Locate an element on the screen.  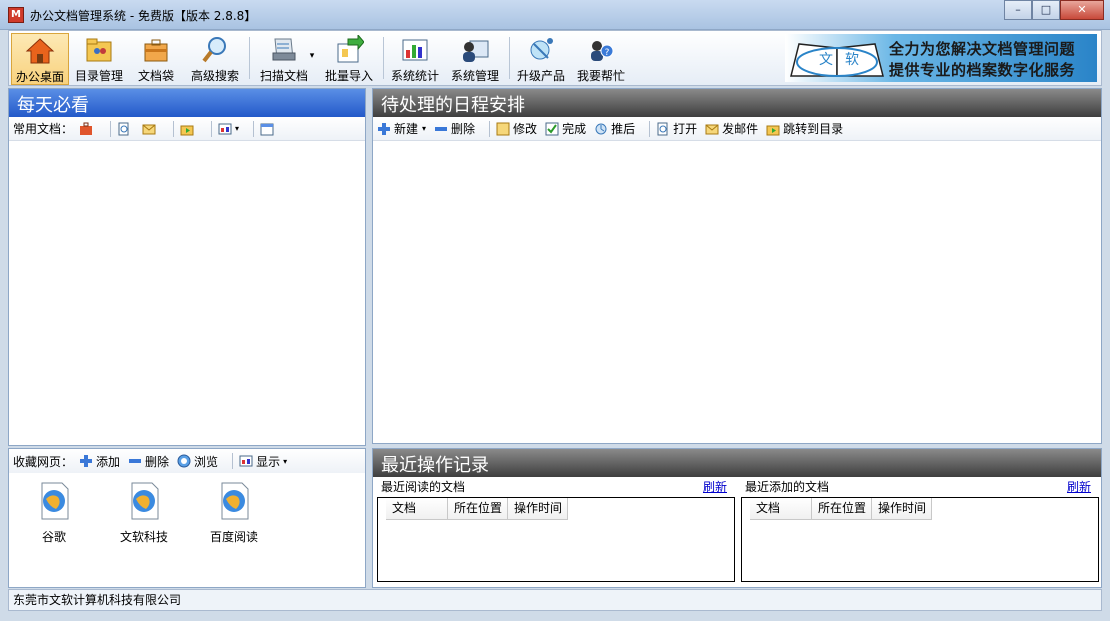
scan-dropdown-arrow-icon: ▾ is located at coordinates (312, 59).